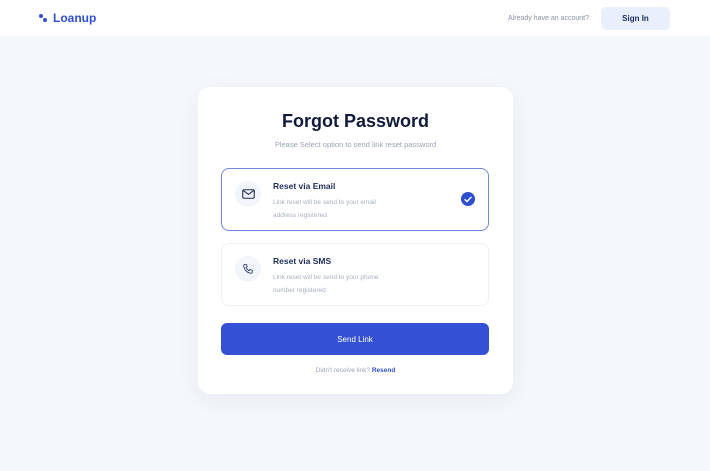  Describe the element at coordinates (343, 370) in the screenshot. I see `resend-prompt: Didn't receive link?` at that location.